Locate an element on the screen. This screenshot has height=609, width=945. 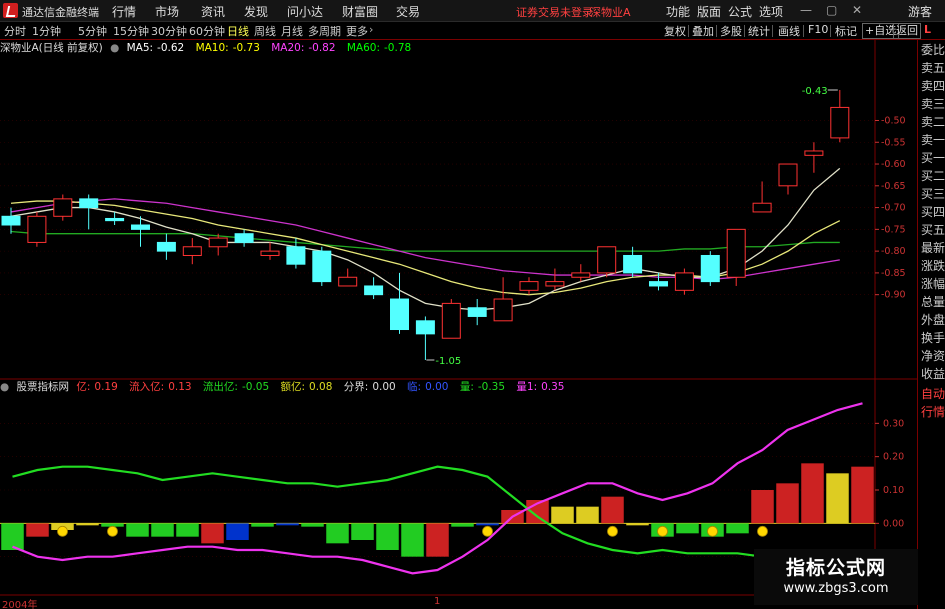
button-back: 返回 is located at coordinates (907, 31).